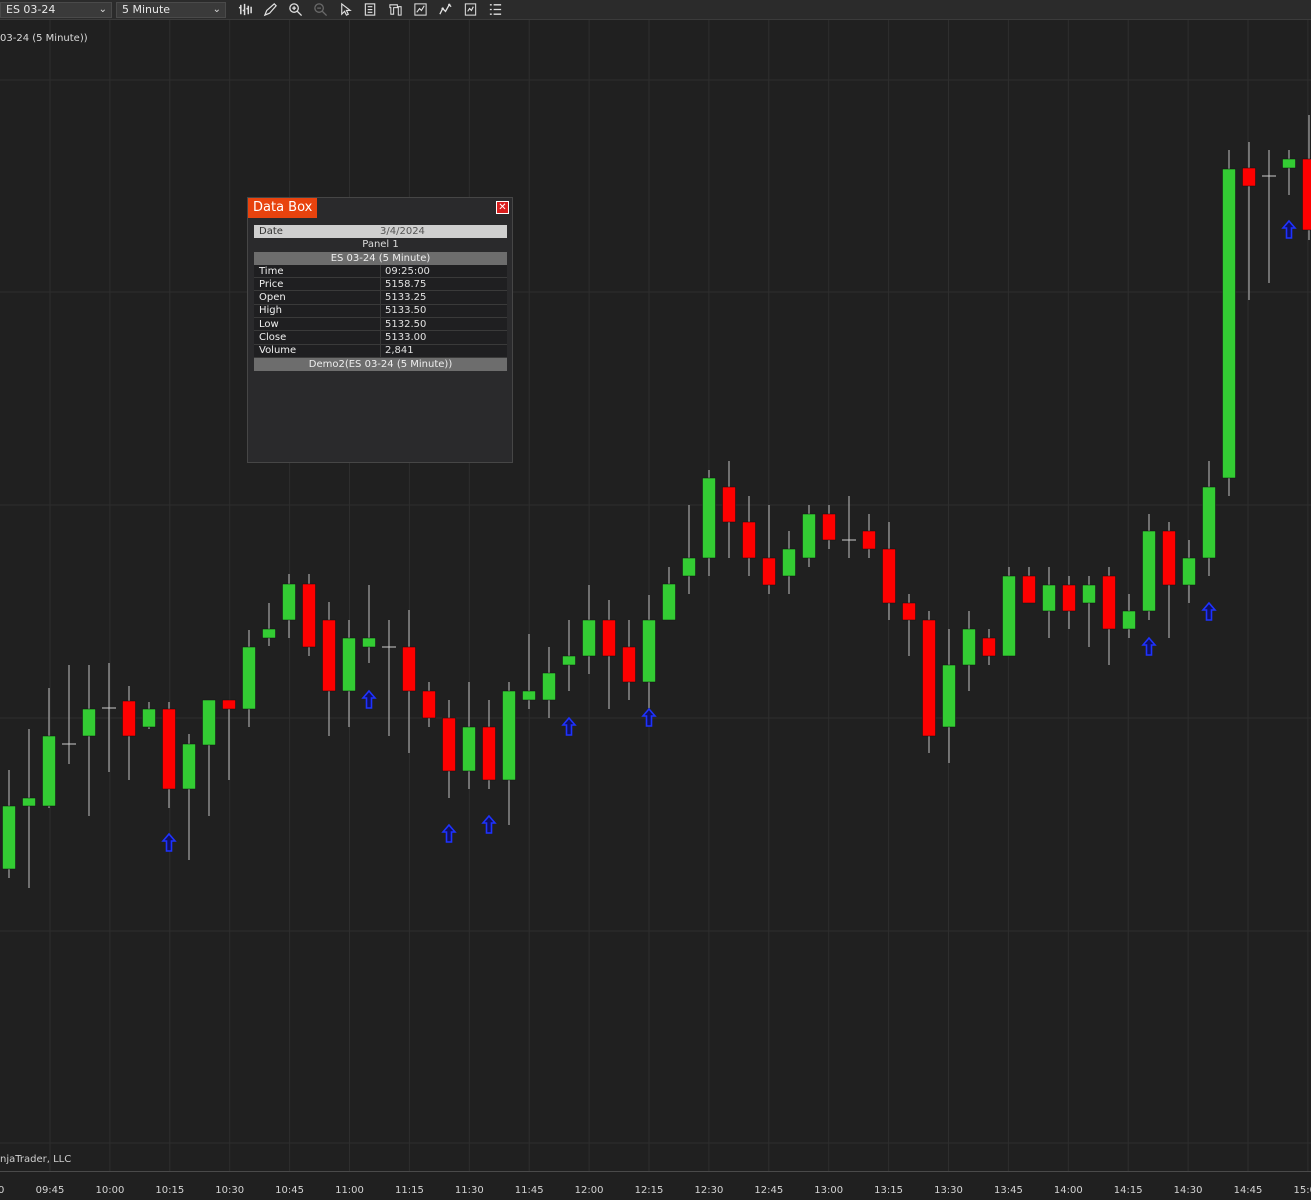 Image resolution: width=1311 pixels, height=1200 pixels. I want to click on field-value: 5158.75, so click(403, 284).